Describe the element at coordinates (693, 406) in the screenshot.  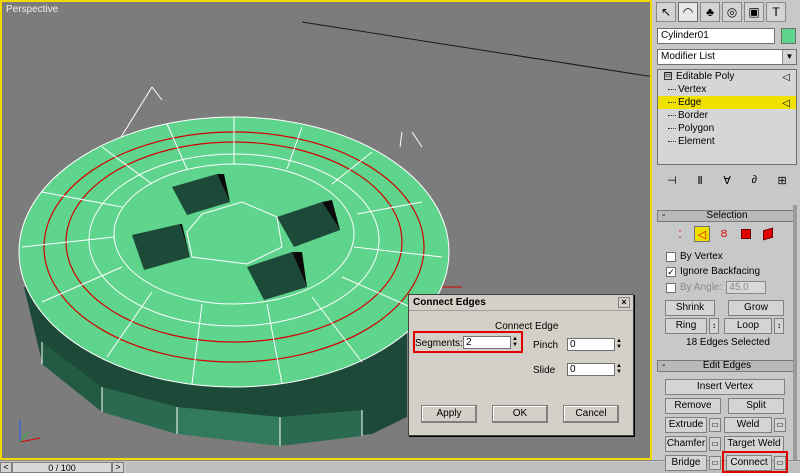
I see `remove-button: Remove` at that location.